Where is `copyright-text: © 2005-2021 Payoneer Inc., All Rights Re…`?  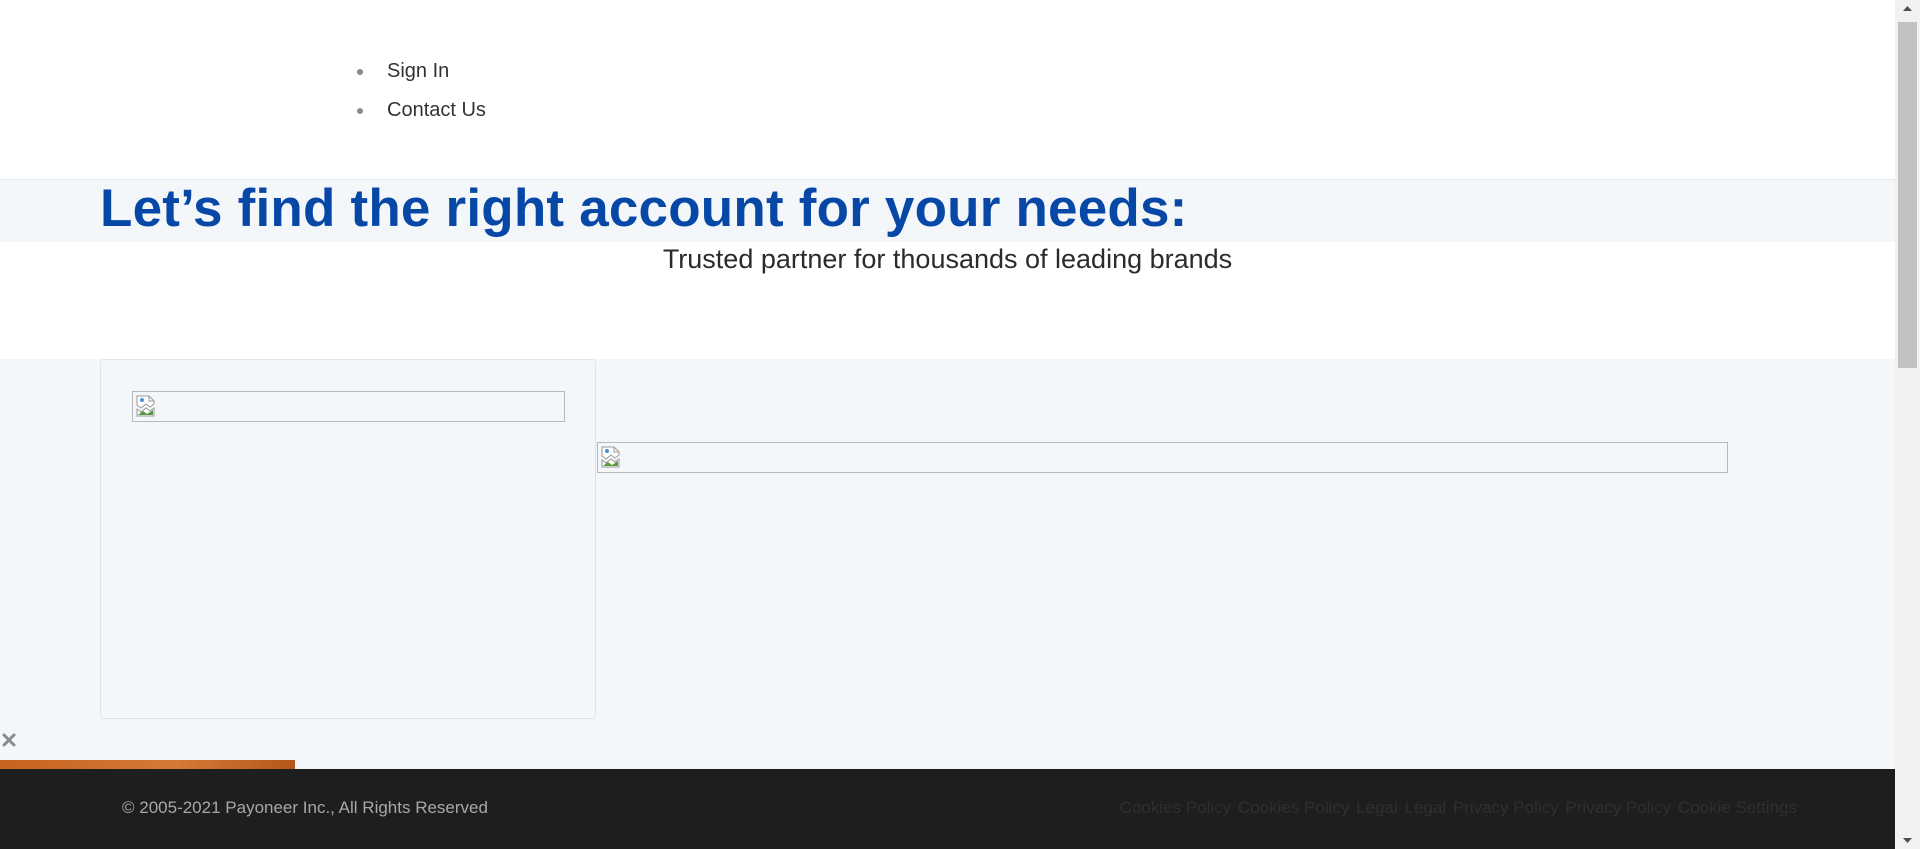 copyright-text: © 2005-2021 Payoneer Inc., All Rights Re… is located at coordinates (305, 807).